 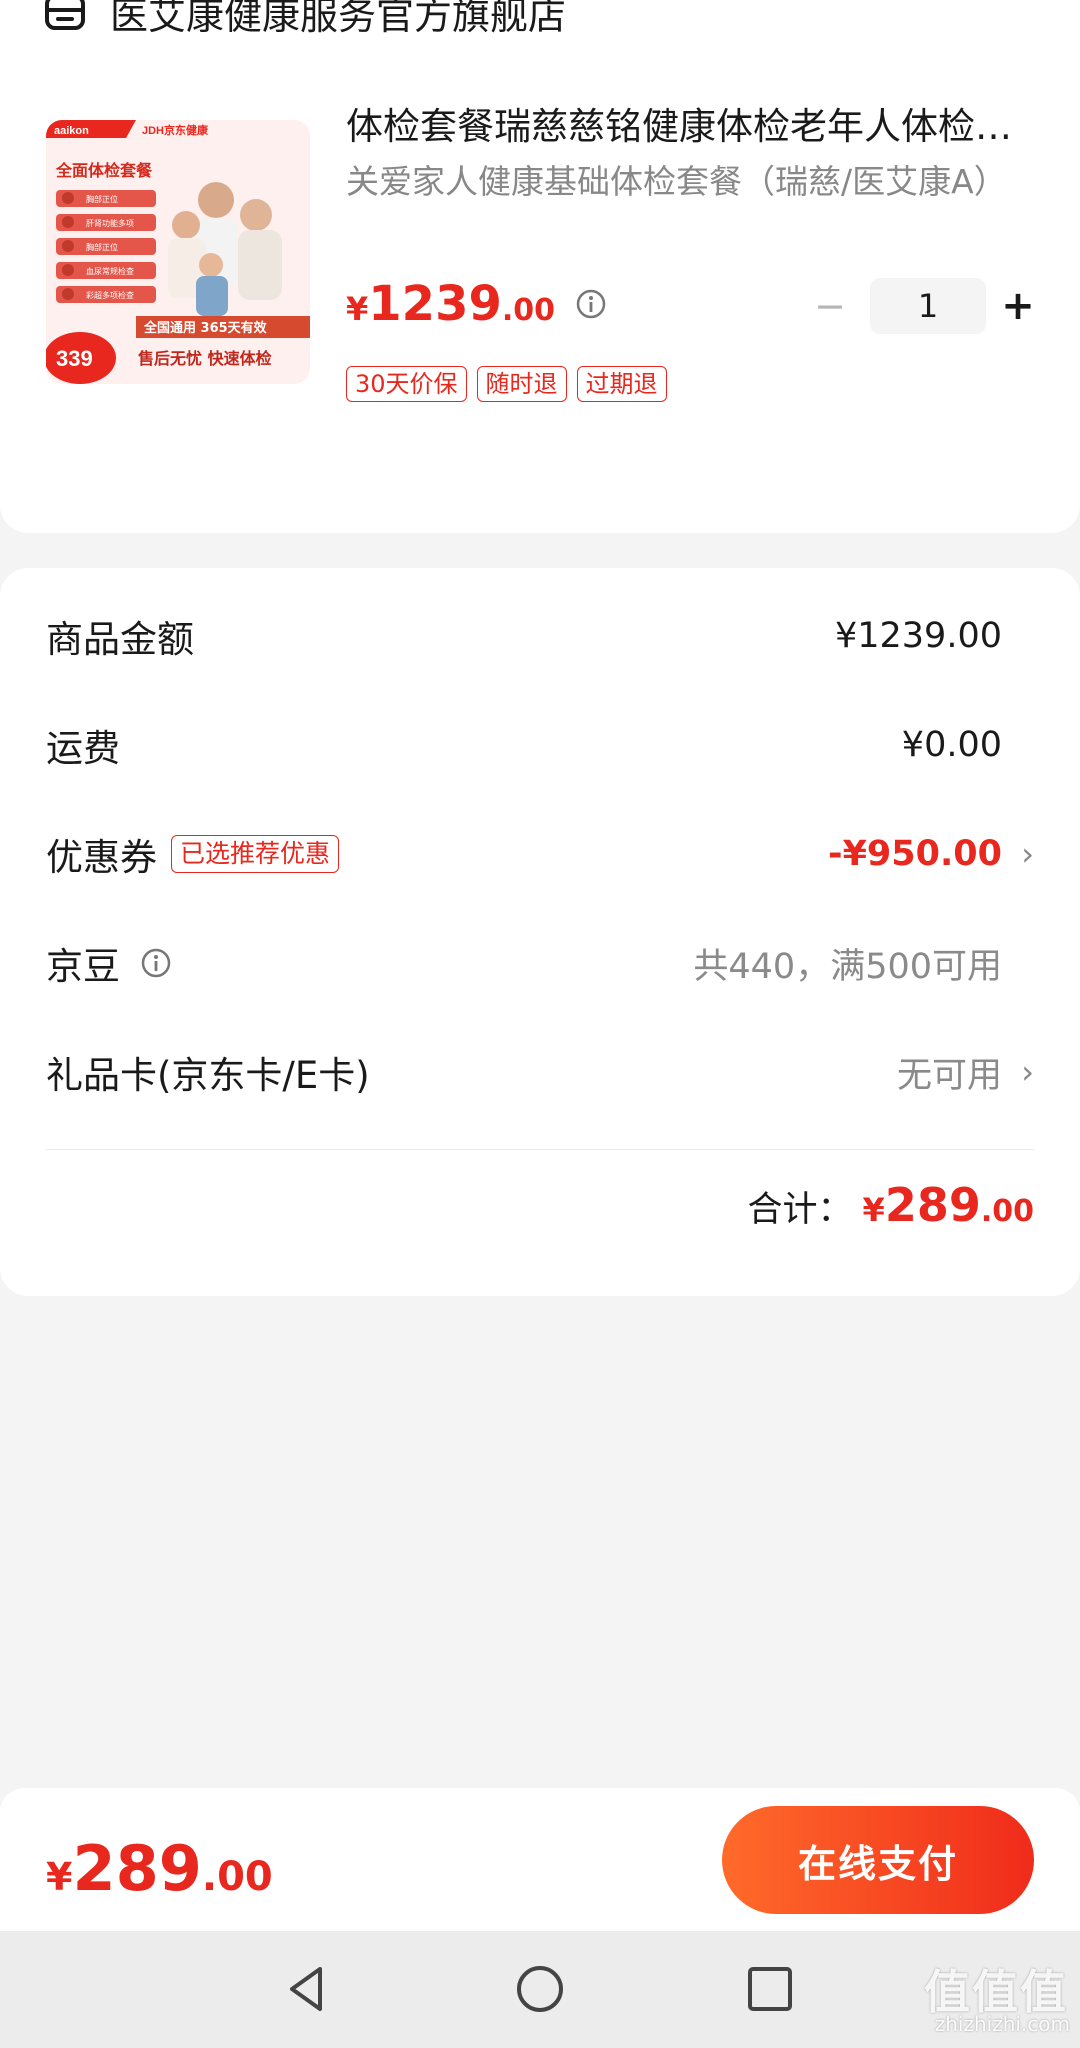 I want to click on shipping-value: ¥0.00, so click(x=951, y=745).